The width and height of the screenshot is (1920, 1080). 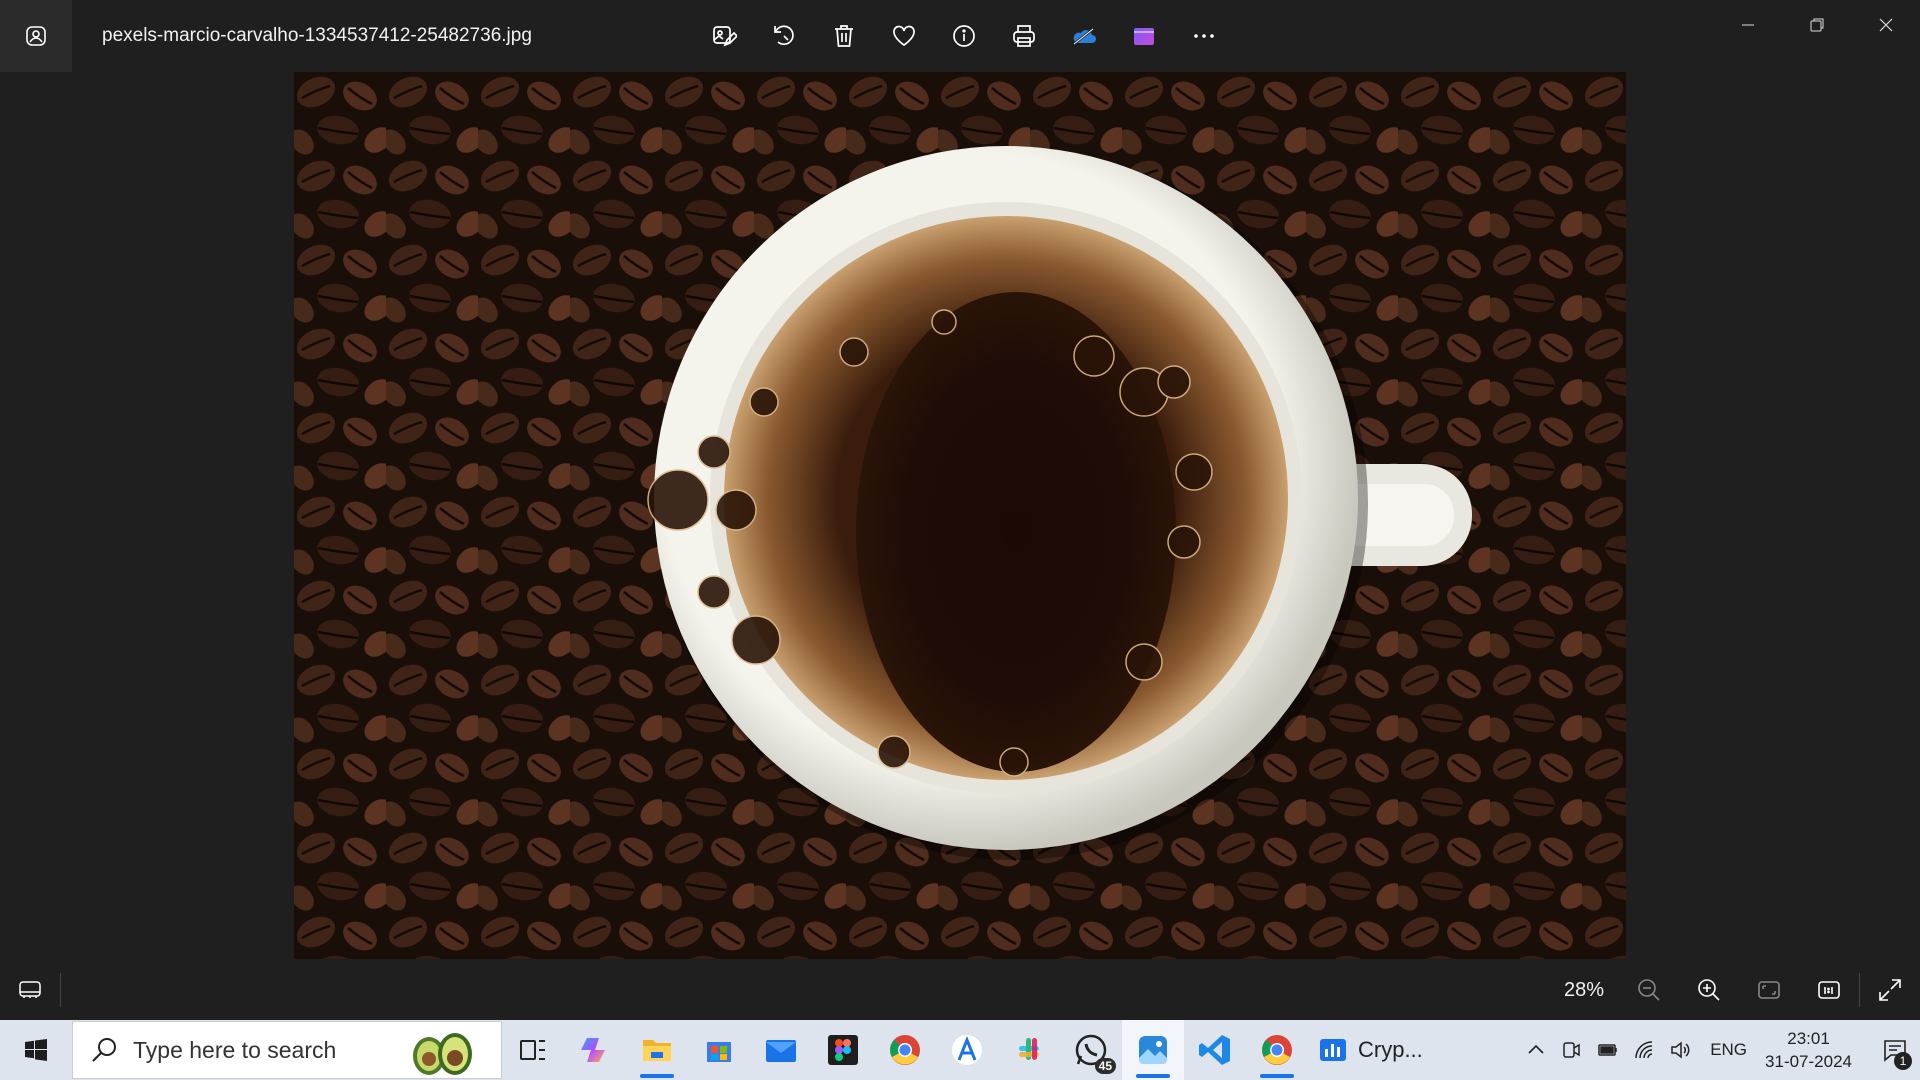 I want to click on chrome-button, so click(x=905, y=1050).